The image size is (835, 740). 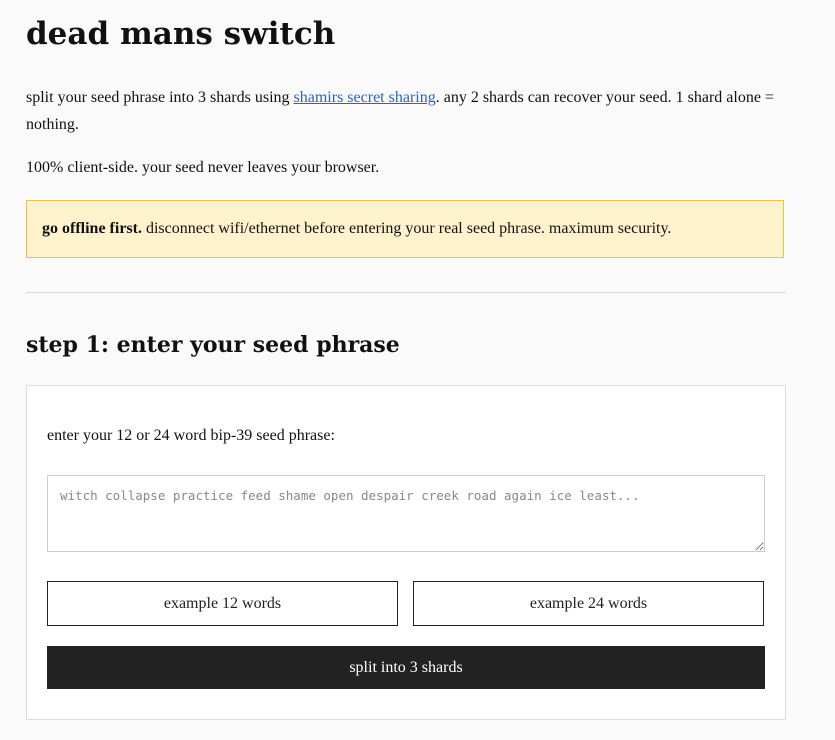 I want to click on page-title: dead mans switch, so click(x=181, y=34).